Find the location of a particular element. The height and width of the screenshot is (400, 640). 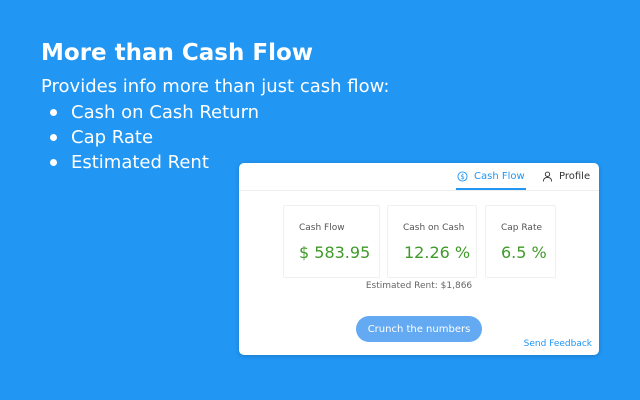

feature-item-estimated-rent: Estimated Rent is located at coordinates (150, 162).